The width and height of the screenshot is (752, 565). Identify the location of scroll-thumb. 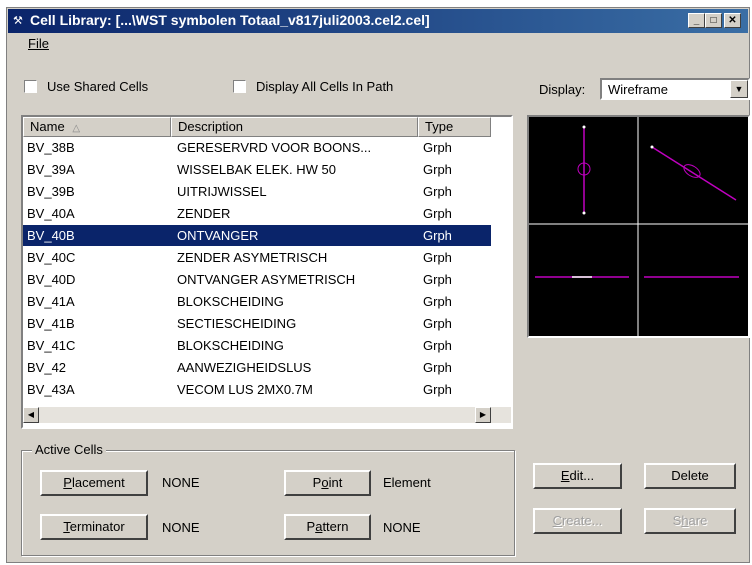
(512, 242).